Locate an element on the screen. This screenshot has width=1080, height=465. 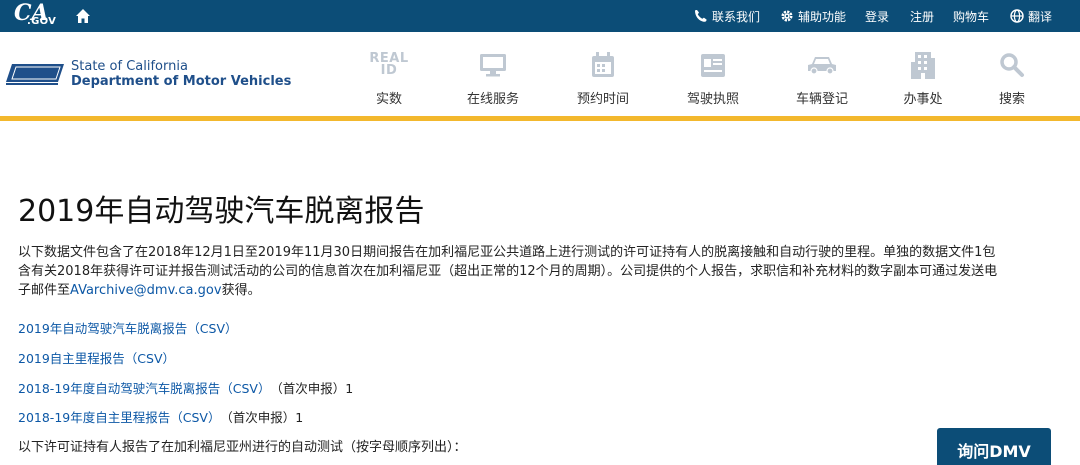
register-label: 注册 is located at coordinates (922, 16).